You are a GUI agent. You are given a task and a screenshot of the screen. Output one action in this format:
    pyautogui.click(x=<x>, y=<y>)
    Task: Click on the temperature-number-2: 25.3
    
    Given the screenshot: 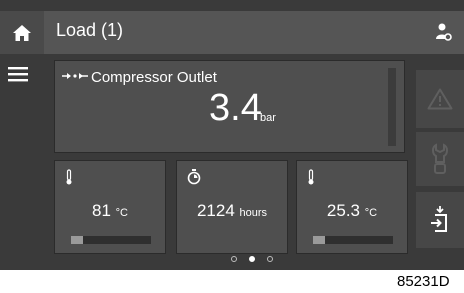 What is the action you would take?
    pyautogui.click(x=343, y=210)
    